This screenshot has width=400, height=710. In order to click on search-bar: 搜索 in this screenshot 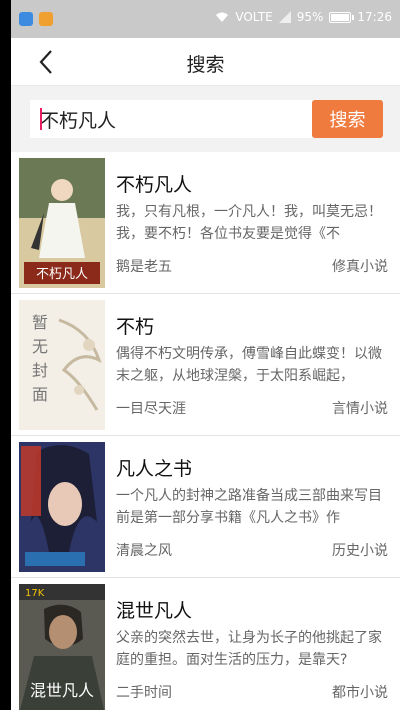, I will do `click(205, 119)`.